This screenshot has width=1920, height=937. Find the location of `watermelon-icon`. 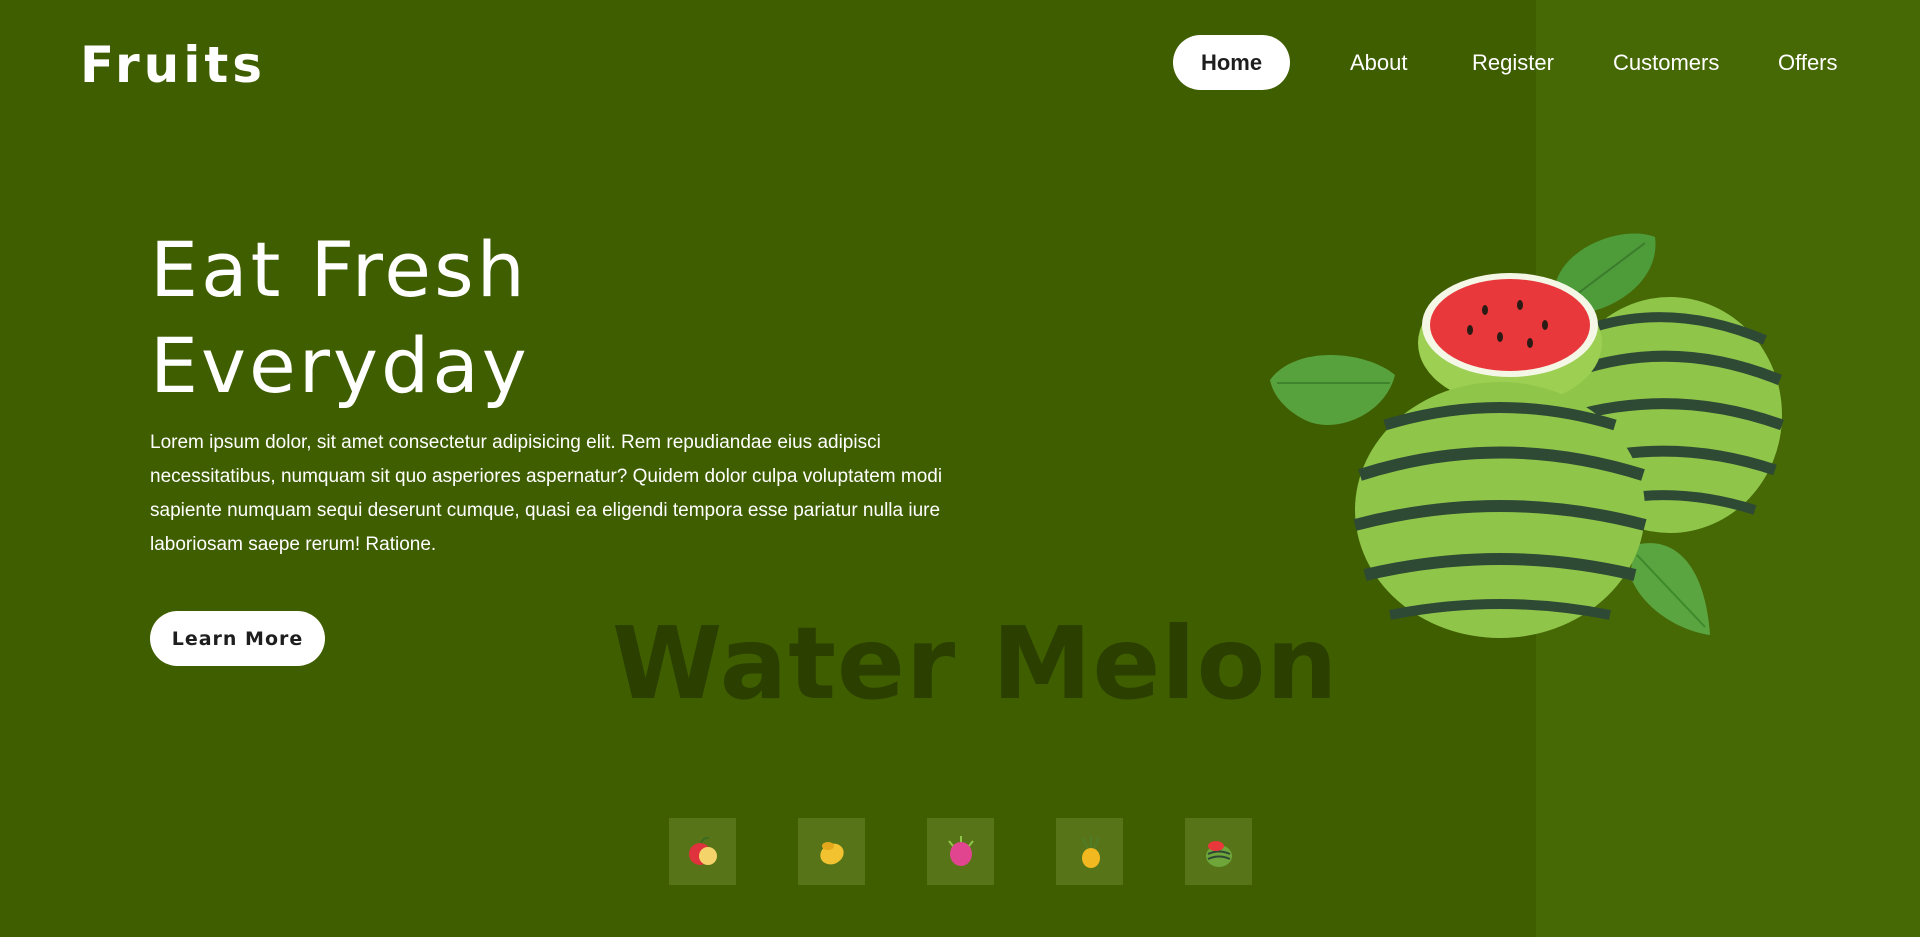

watermelon-icon is located at coordinates (1218, 853).